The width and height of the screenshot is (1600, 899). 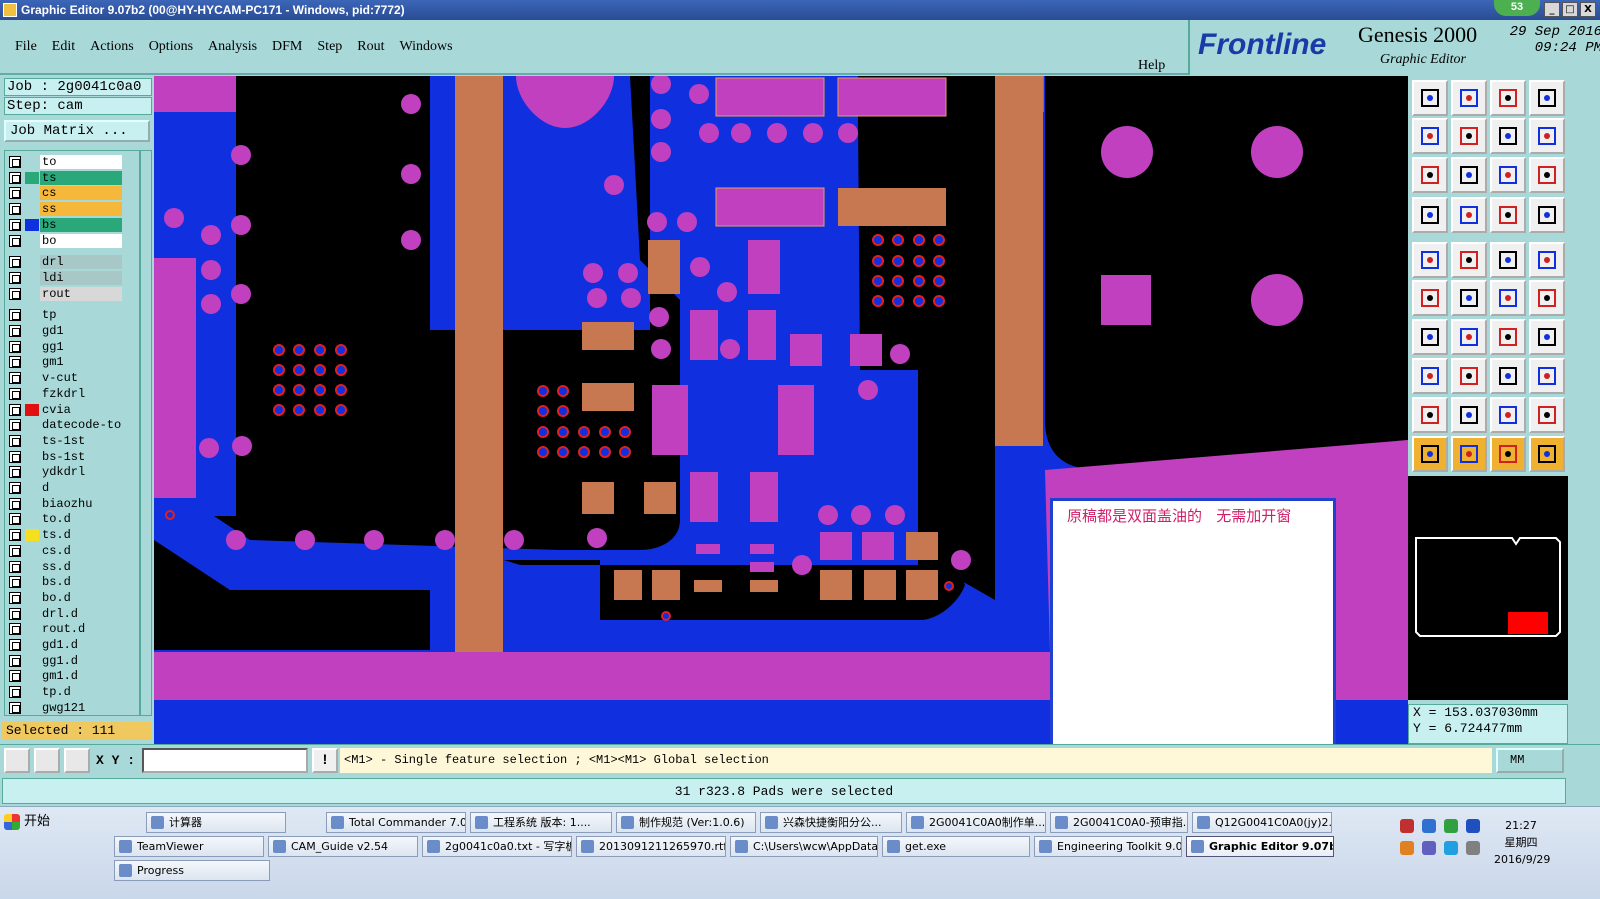 I want to click on volume-tray-icon, so click(x=1473, y=848).